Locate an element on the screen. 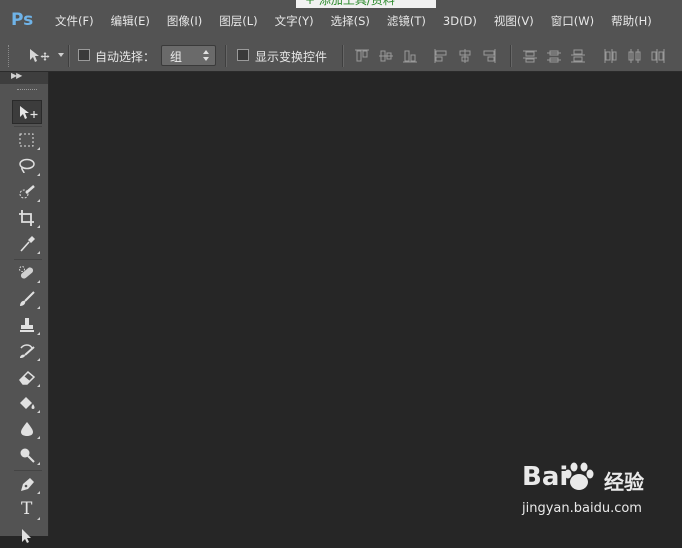 The image size is (682, 548). path-select-tool is located at coordinates (27, 536).